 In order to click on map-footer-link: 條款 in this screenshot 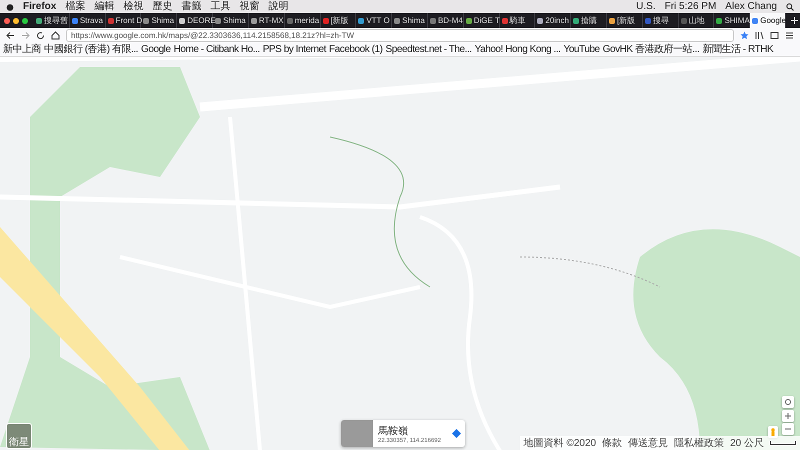, I will do `click(612, 443)`.